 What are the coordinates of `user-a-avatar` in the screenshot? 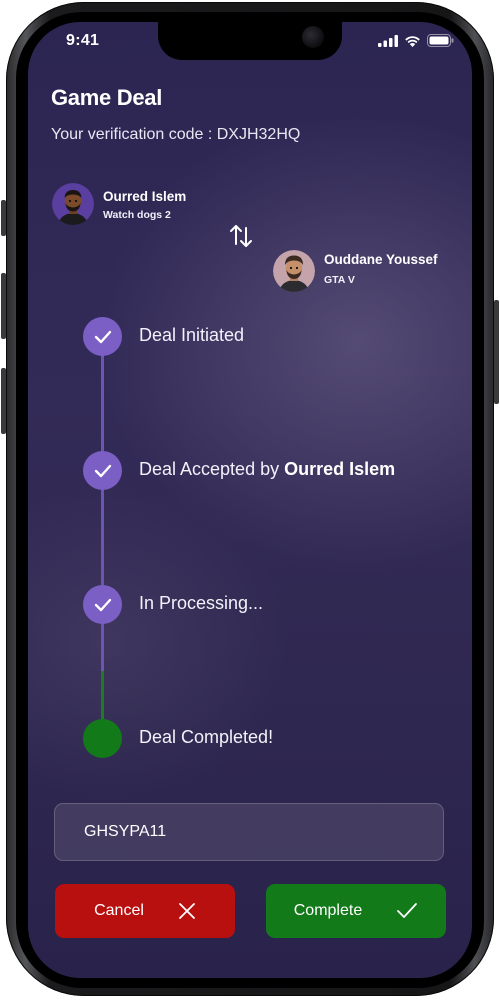 It's located at (73, 204).